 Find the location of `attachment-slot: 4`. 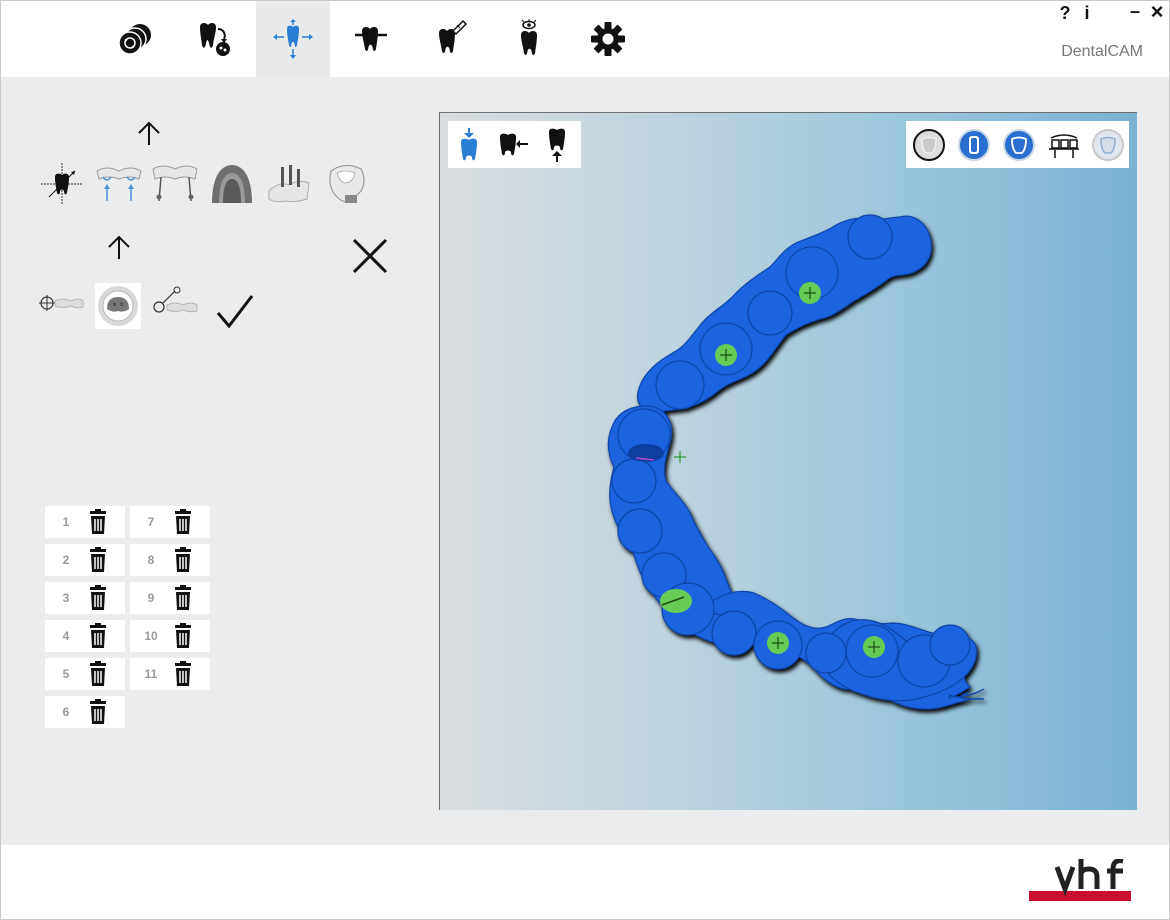

attachment-slot: 4 is located at coordinates (85, 636).